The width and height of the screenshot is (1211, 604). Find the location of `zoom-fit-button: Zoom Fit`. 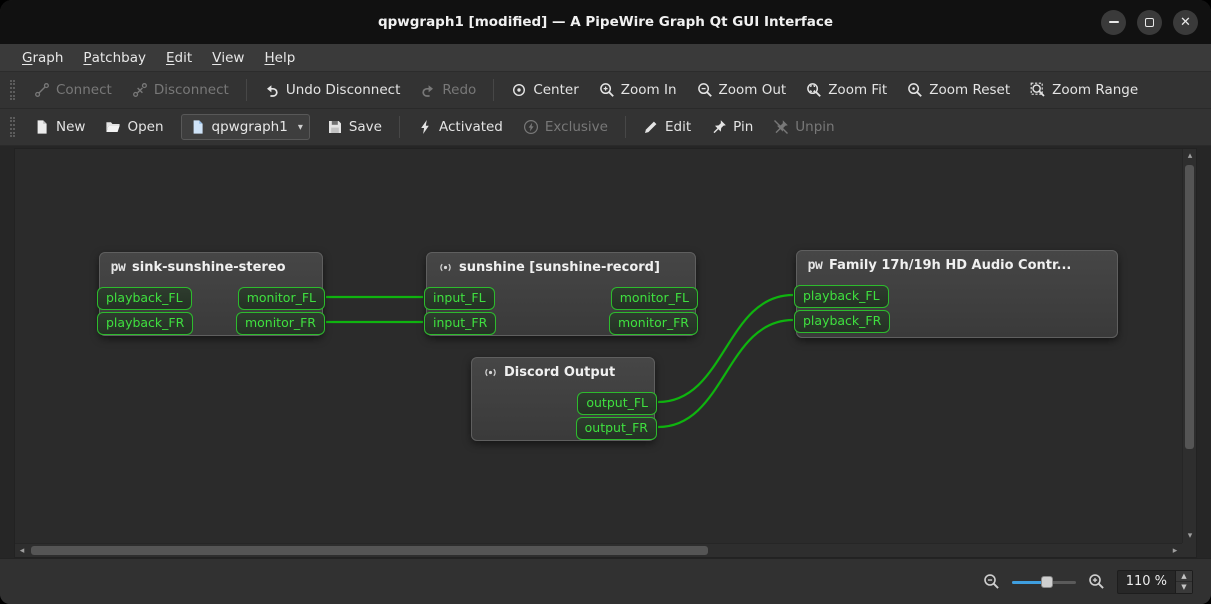

zoom-fit-button: Zoom Fit is located at coordinates (846, 90).